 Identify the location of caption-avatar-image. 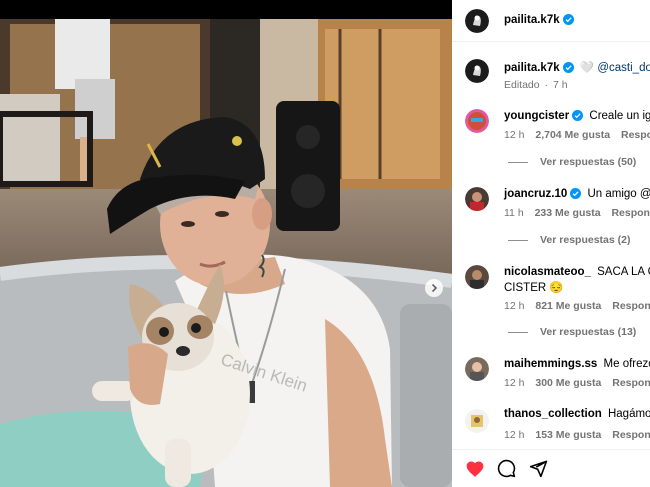
(477, 71).